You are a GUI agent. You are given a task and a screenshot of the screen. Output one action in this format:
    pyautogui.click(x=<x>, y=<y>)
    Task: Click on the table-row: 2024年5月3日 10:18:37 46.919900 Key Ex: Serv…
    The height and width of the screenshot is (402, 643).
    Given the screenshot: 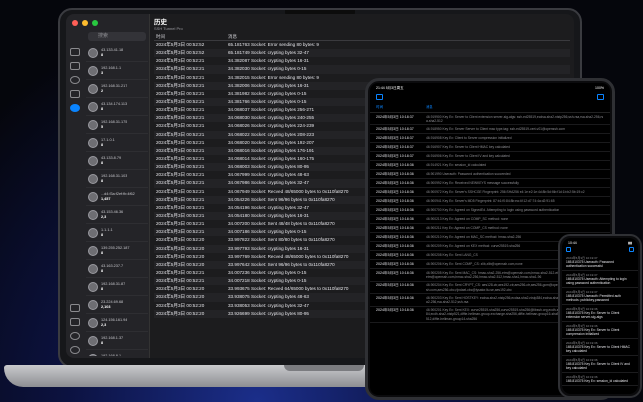 What is the action you would take?
    pyautogui.click(x=490, y=119)
    